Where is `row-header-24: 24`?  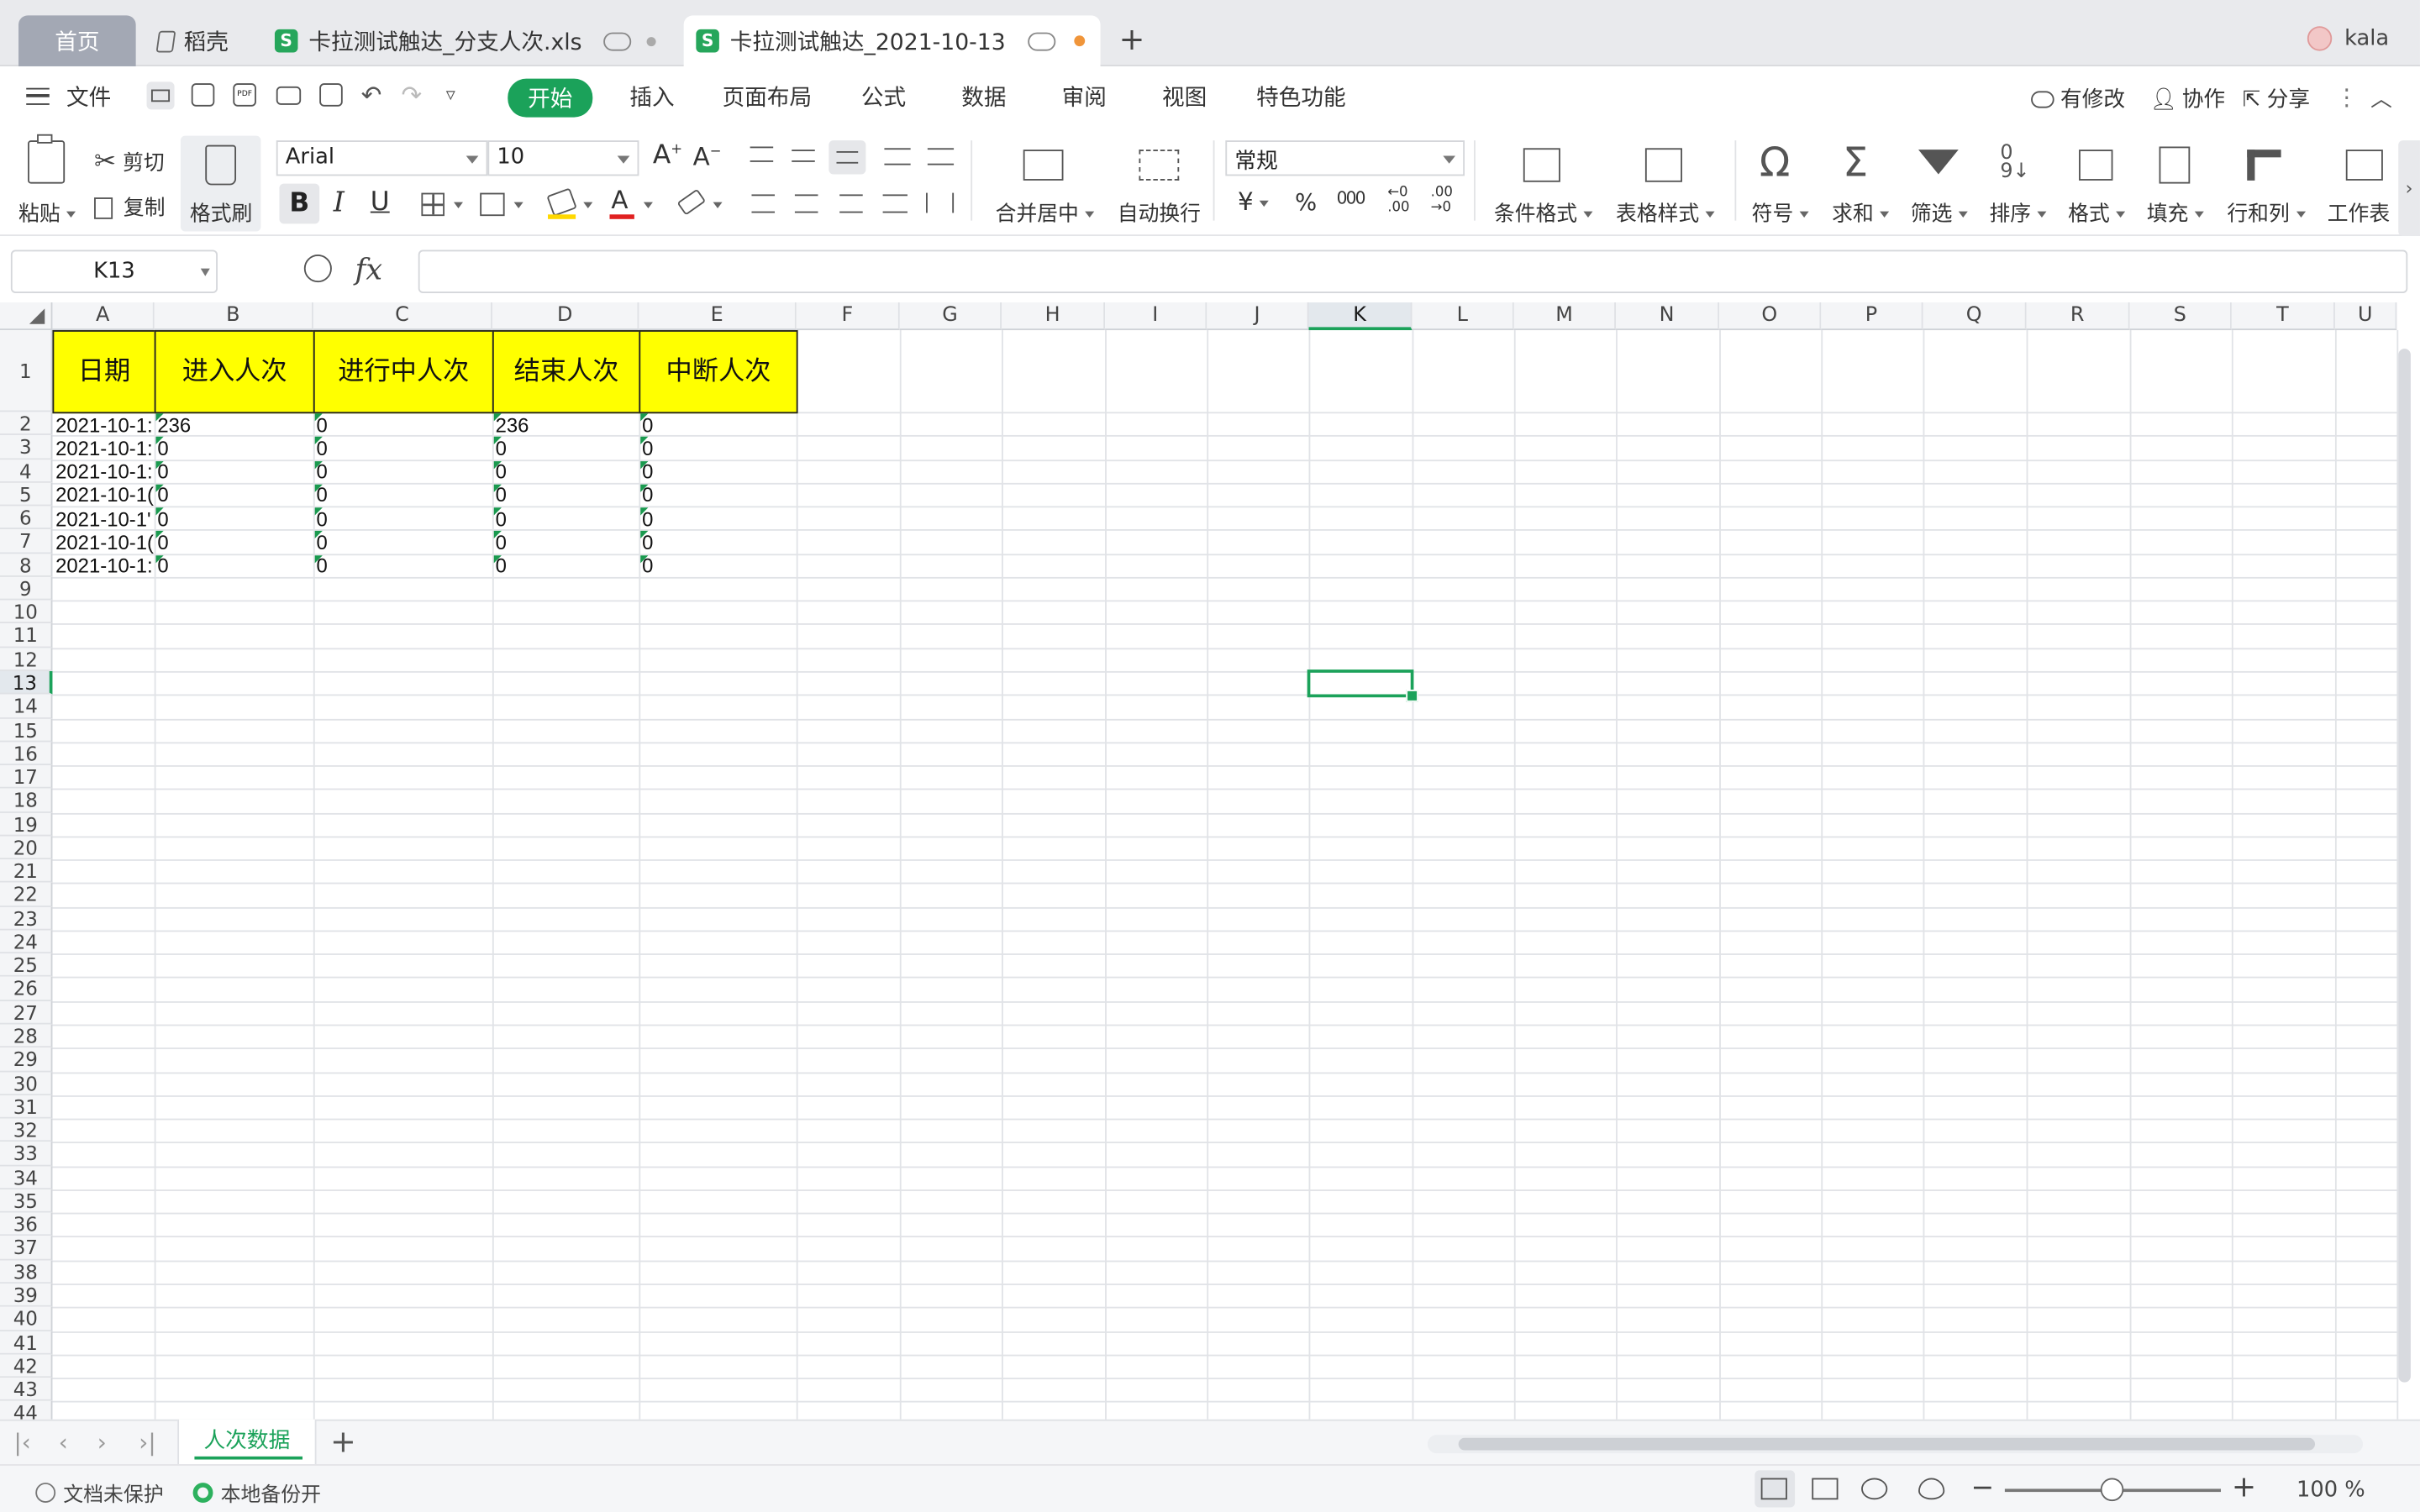 row-header-24: 24 is located at coordinates (26, 942).